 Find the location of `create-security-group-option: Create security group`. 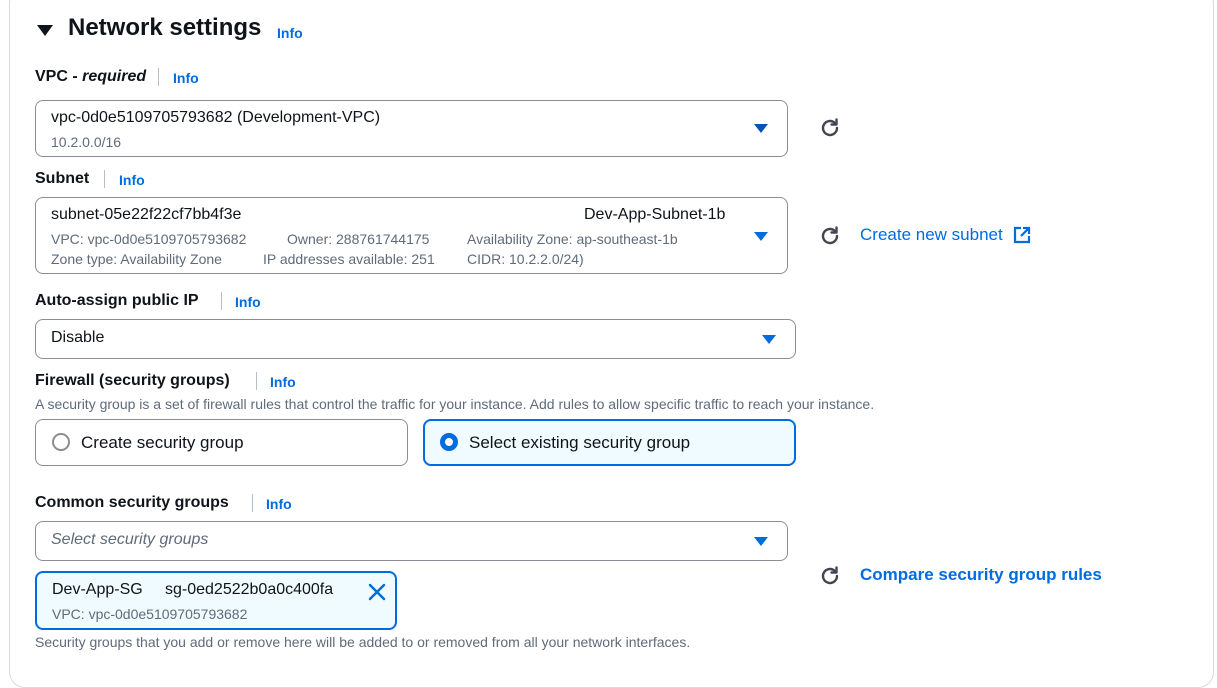

create-security-group-option: Create security group is located at coordinates (221, 442).